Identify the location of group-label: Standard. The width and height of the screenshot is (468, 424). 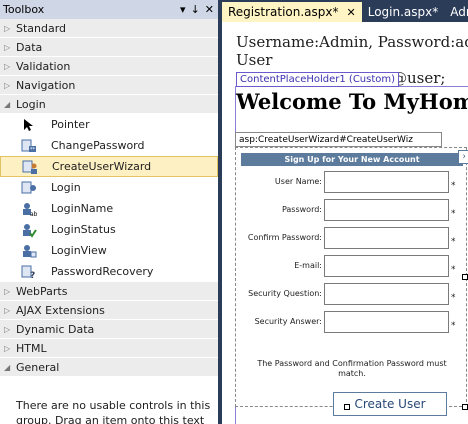
(41, 28).